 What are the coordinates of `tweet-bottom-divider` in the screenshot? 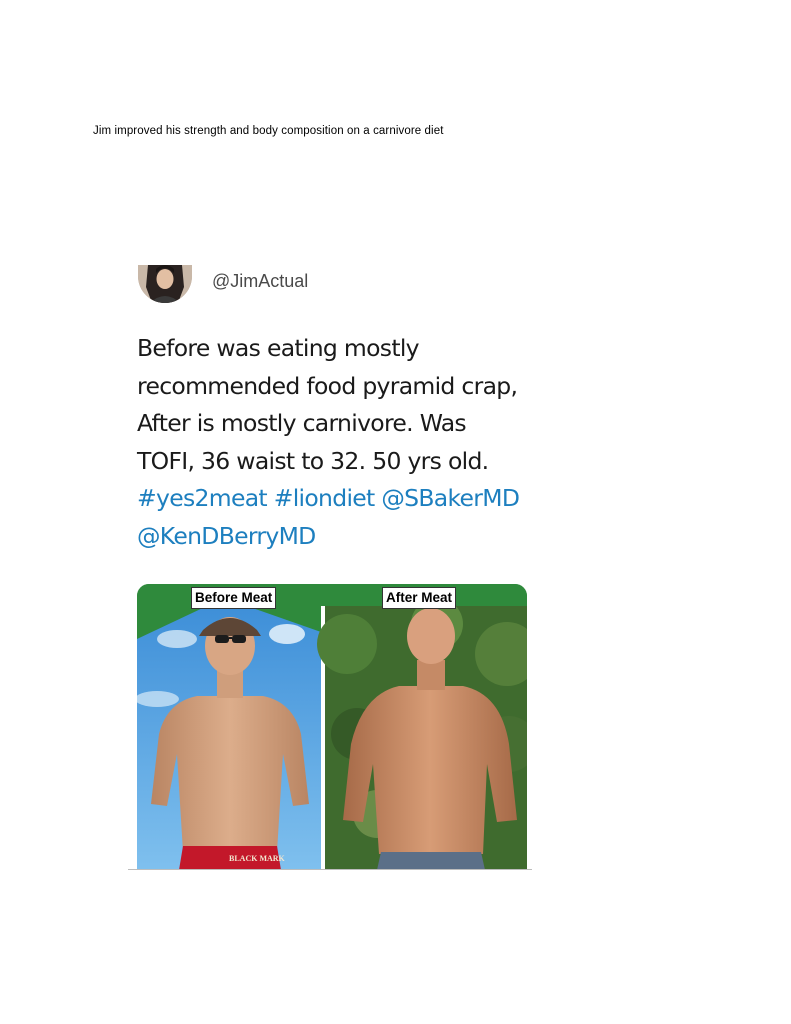 It's located at (330, 869).